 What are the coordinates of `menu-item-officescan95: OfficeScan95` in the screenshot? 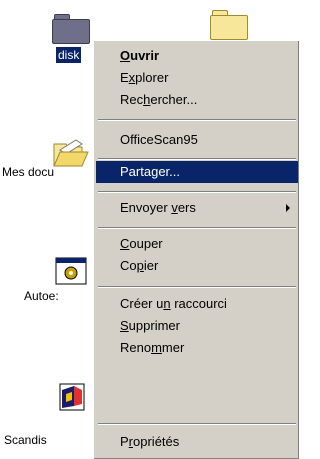 It's located at (197, 140).